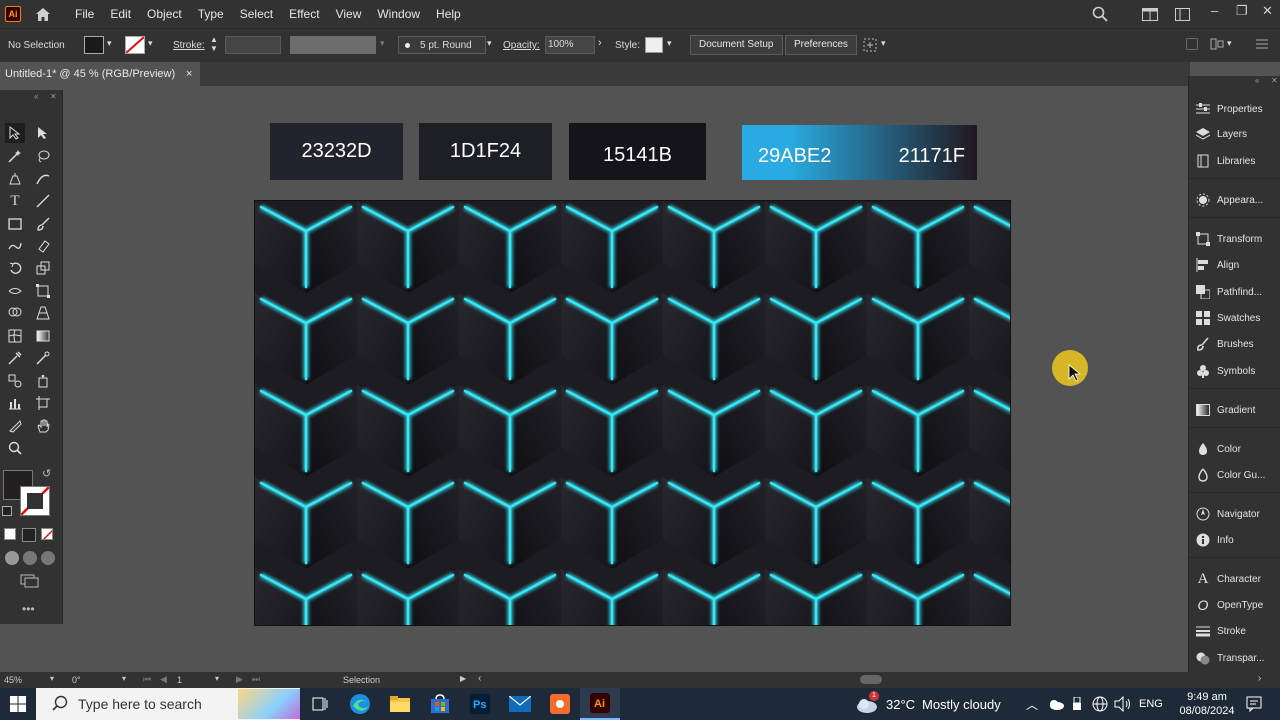  What do you see at coordinates (15, 268) in the screenshot?
I see `rotate-tool-icon` at bounding box center [15, 268].